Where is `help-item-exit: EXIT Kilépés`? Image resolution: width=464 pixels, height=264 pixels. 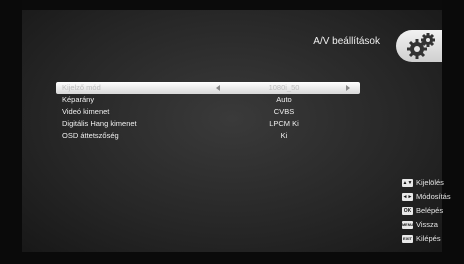
help-item-exit: EXIT Kilépés is located at coordinates (432, 239).